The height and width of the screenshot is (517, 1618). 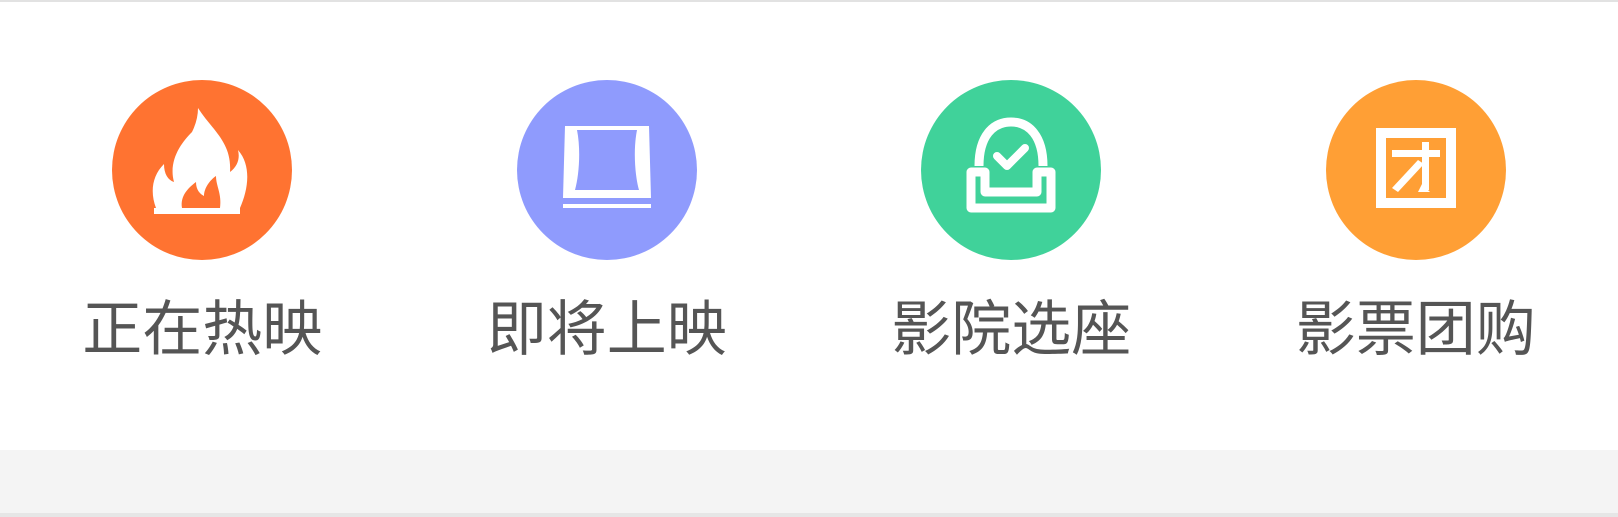 What do you see at coordinates (1011, 330) in the screenshot?
I see `nav-label-seat-selection: 影院选座` at bounding box center [1011, 330].